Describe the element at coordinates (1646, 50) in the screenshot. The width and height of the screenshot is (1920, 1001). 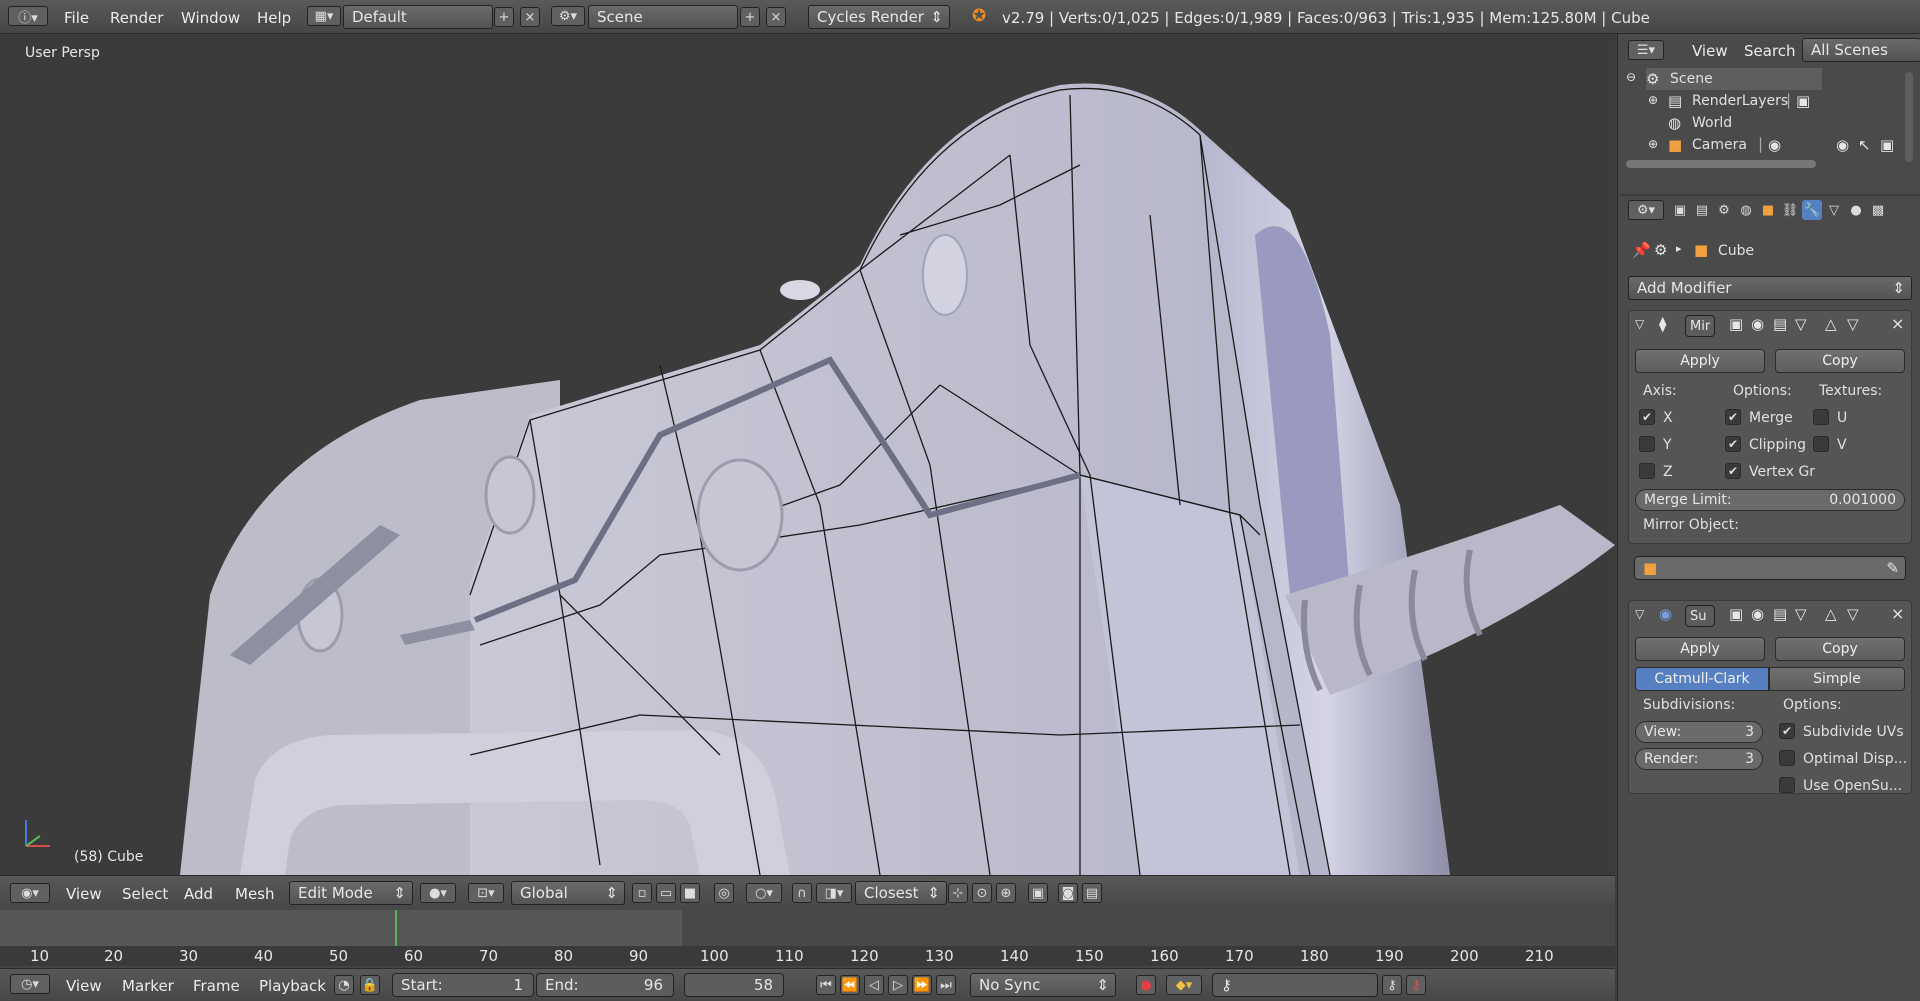
I see `outliner-editor-type-button: ☰▾` at that location.